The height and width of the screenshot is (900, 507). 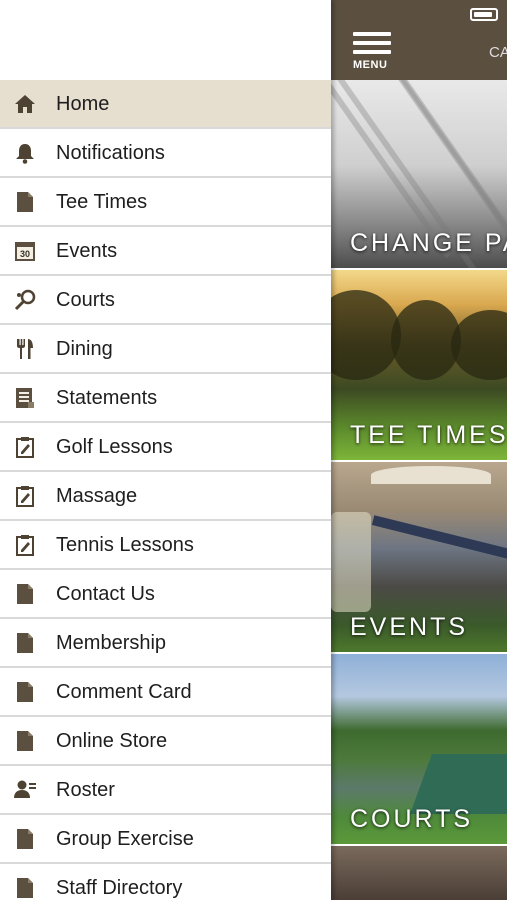 I want to click on calendar-icon: 30, so click(x=25, y=251).